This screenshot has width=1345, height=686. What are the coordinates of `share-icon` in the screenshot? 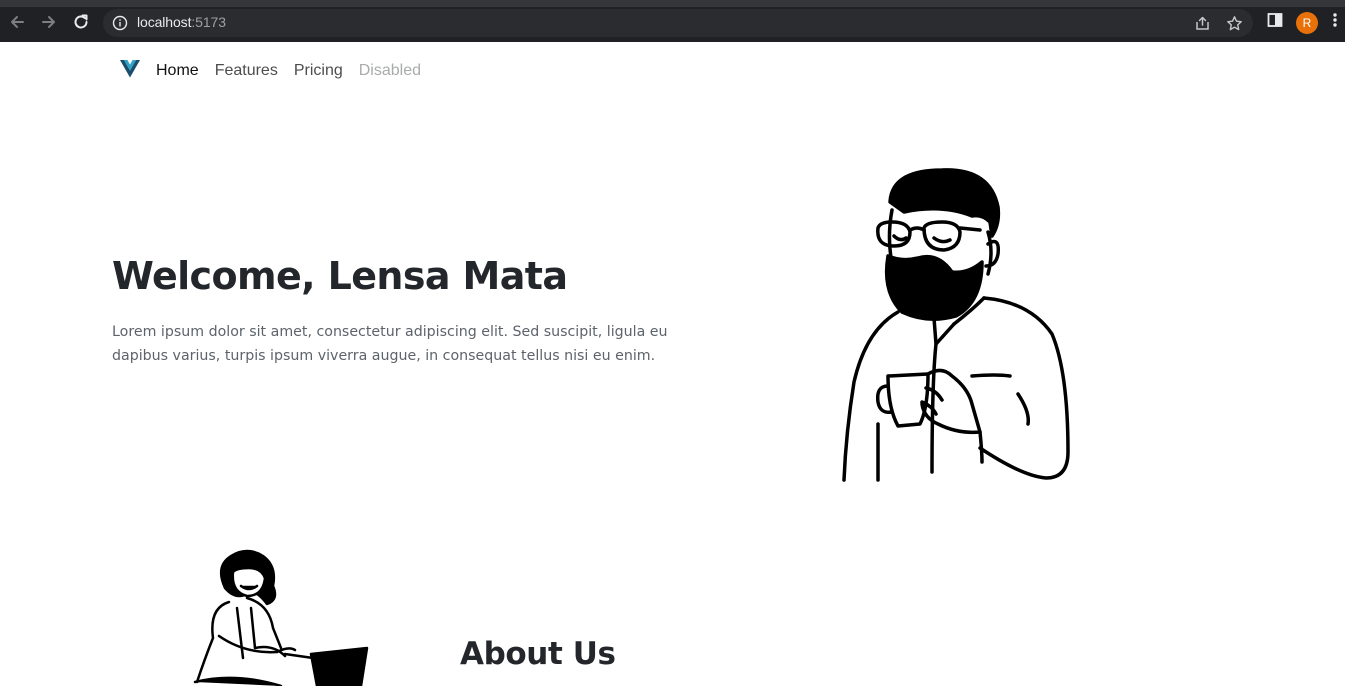 It's located at (1202, 25).